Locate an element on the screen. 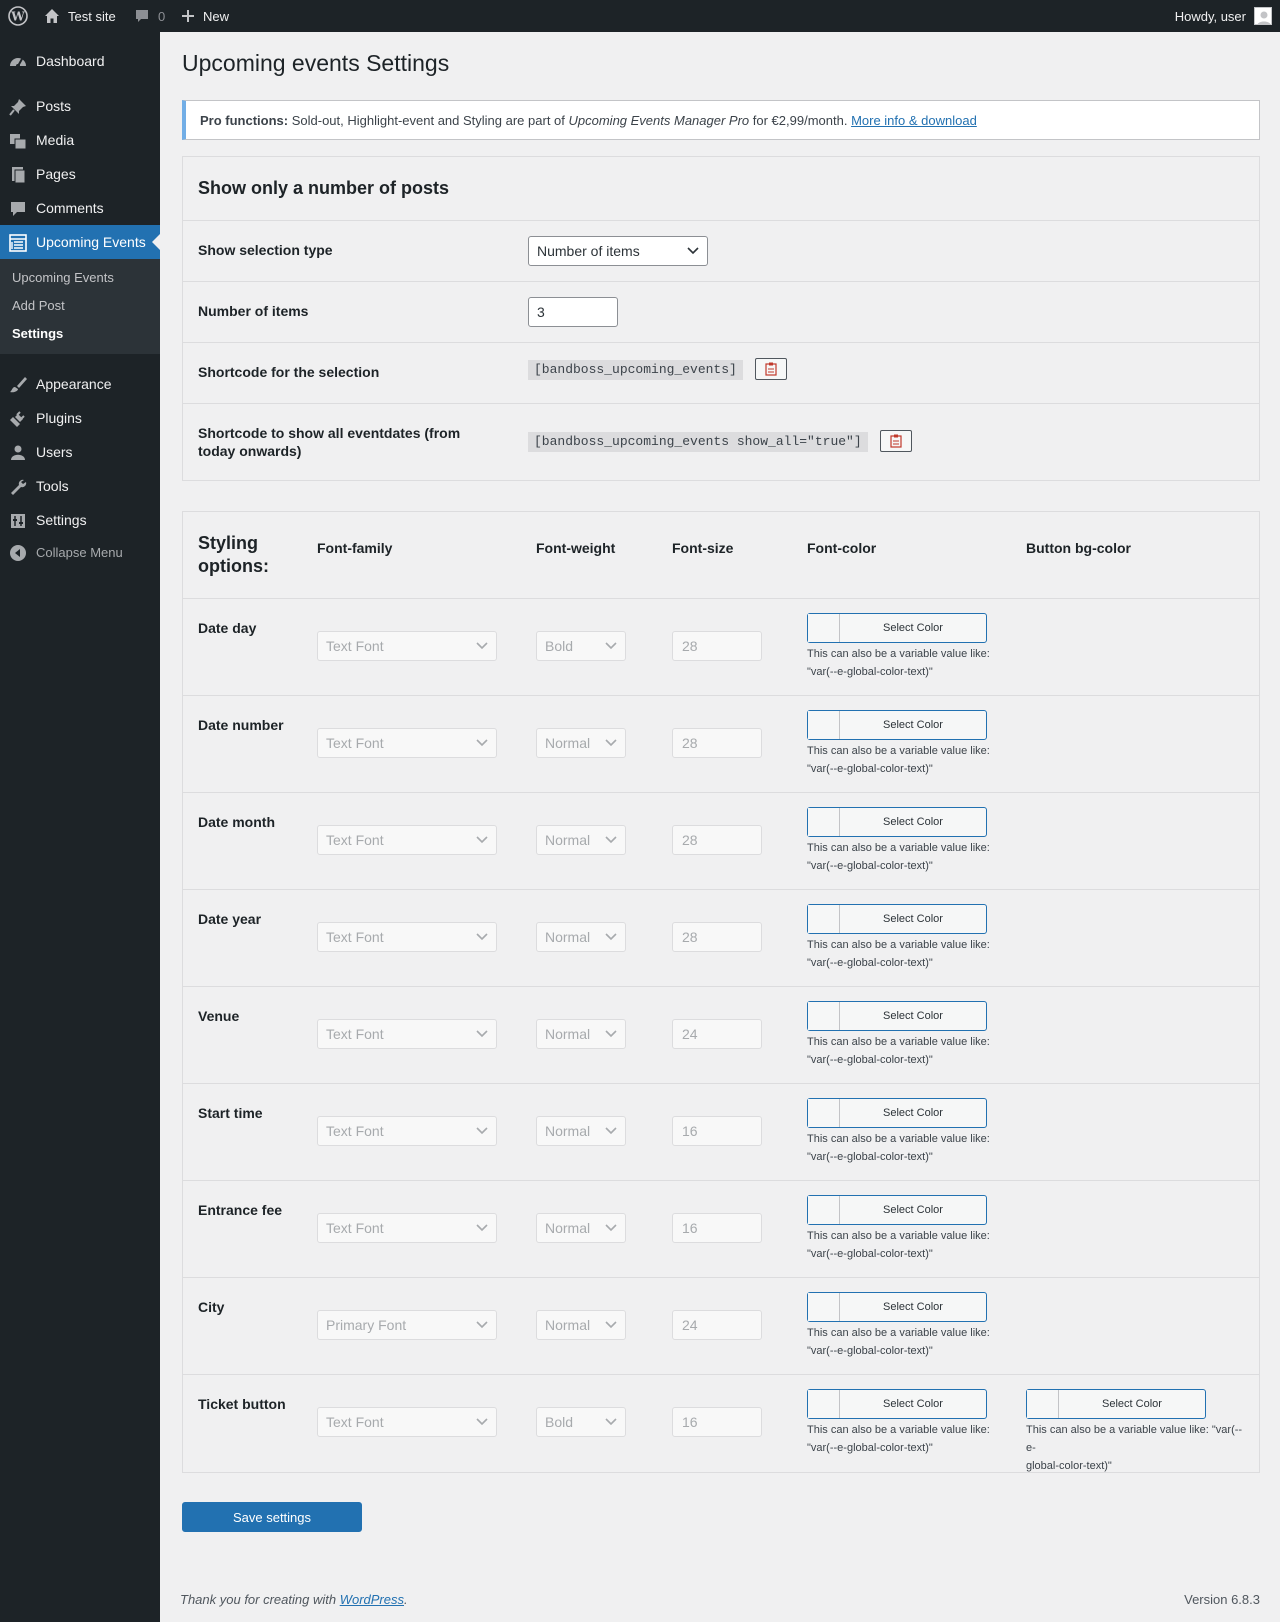 The height and width of the screenshot is (1622, 1280). sidebar-item-comments: Comments is located at coordinates (80, 208).